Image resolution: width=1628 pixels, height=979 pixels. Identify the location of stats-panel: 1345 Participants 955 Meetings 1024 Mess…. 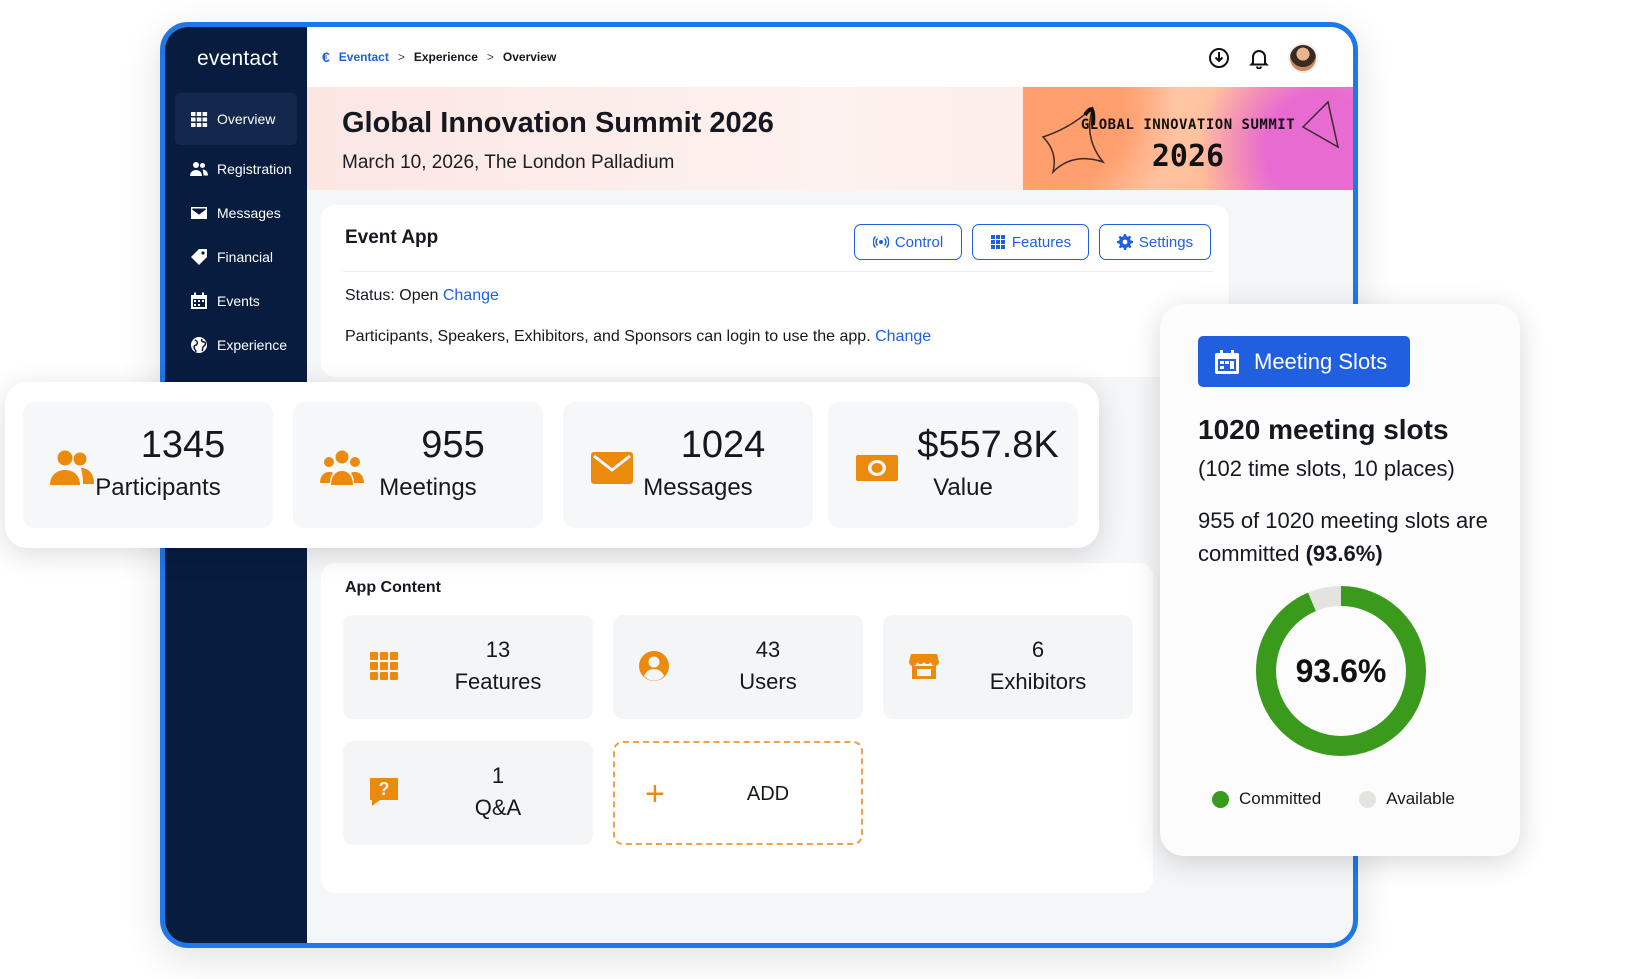
(552, 465).